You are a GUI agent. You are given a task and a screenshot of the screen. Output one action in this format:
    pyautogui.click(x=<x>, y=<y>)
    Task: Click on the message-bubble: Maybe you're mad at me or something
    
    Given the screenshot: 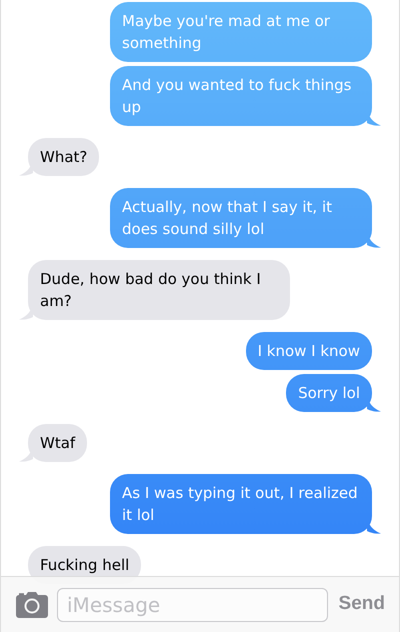 What is the action you would take?
    pyautogui.click(x=241, y=32)
    